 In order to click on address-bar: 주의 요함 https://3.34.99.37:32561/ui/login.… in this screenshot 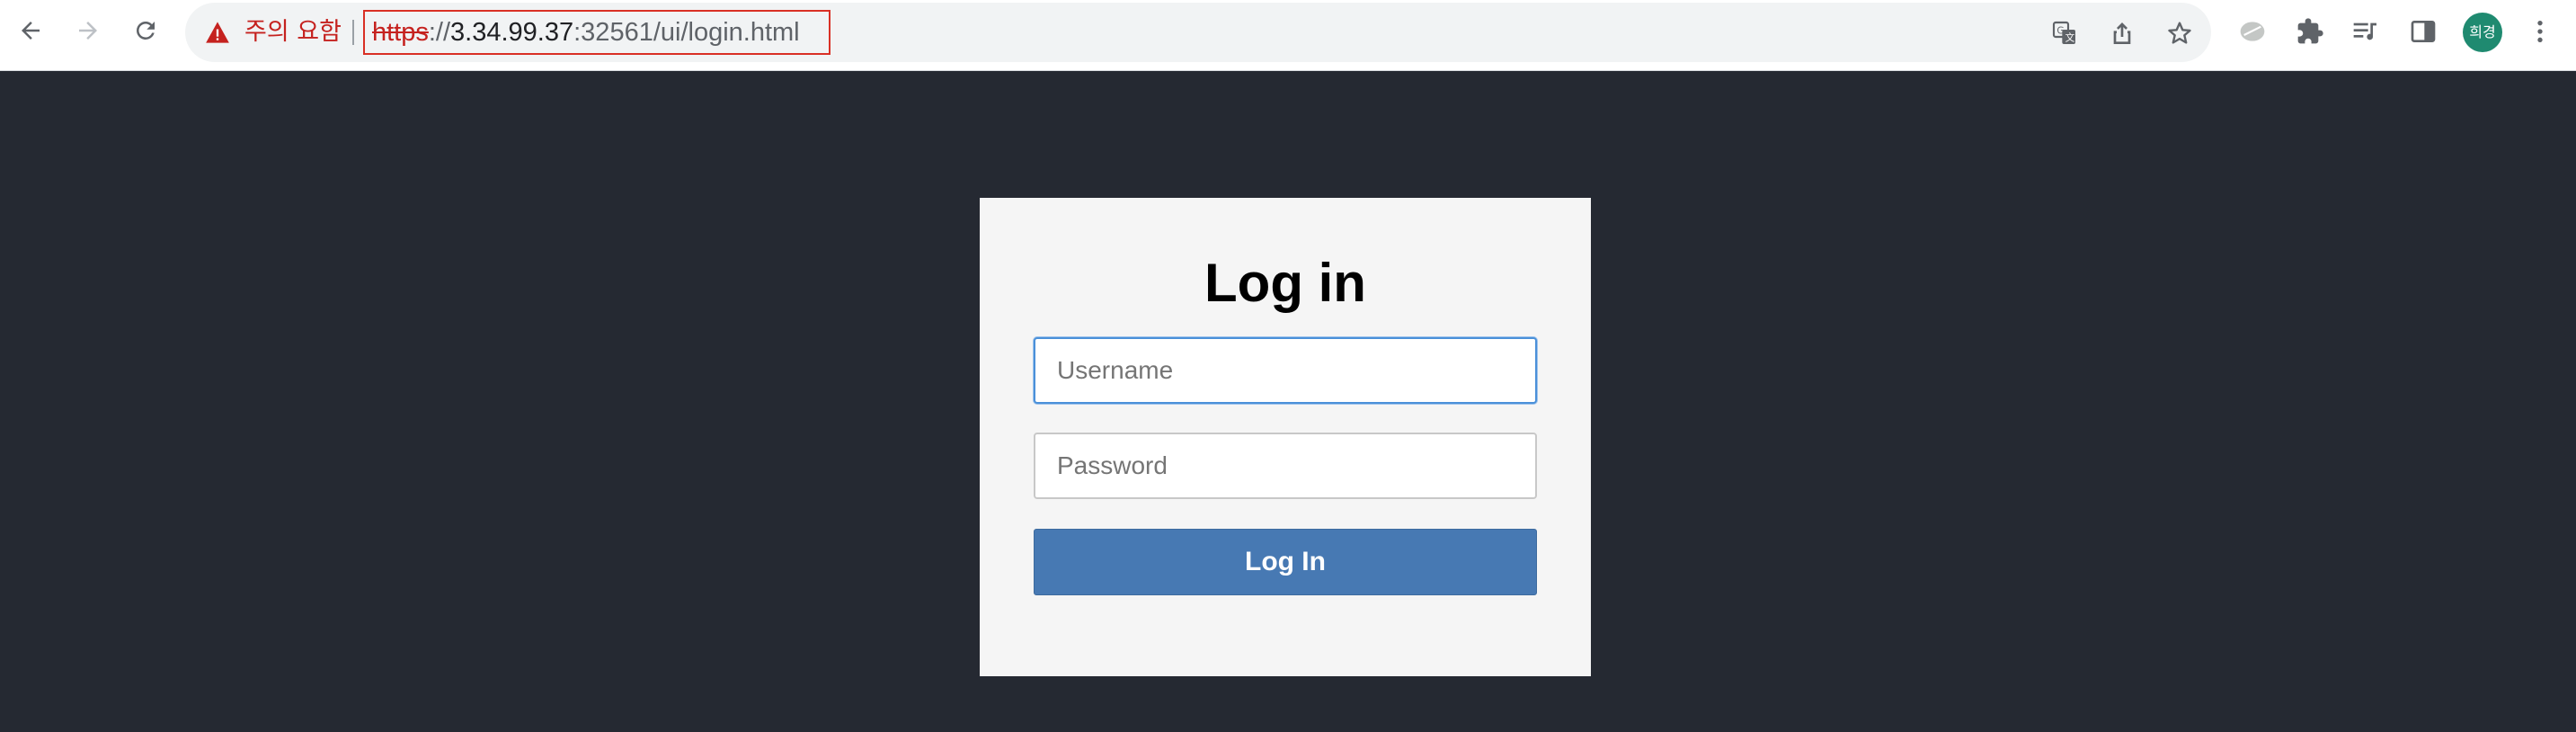, I will do `click(1198, 32)`.